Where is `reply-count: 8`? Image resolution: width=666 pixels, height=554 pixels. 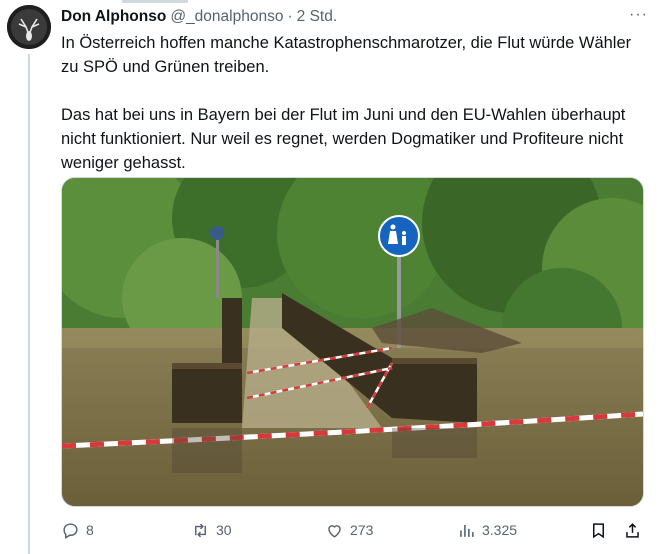 reply-count: 8 is located at coordinates (90, 530).